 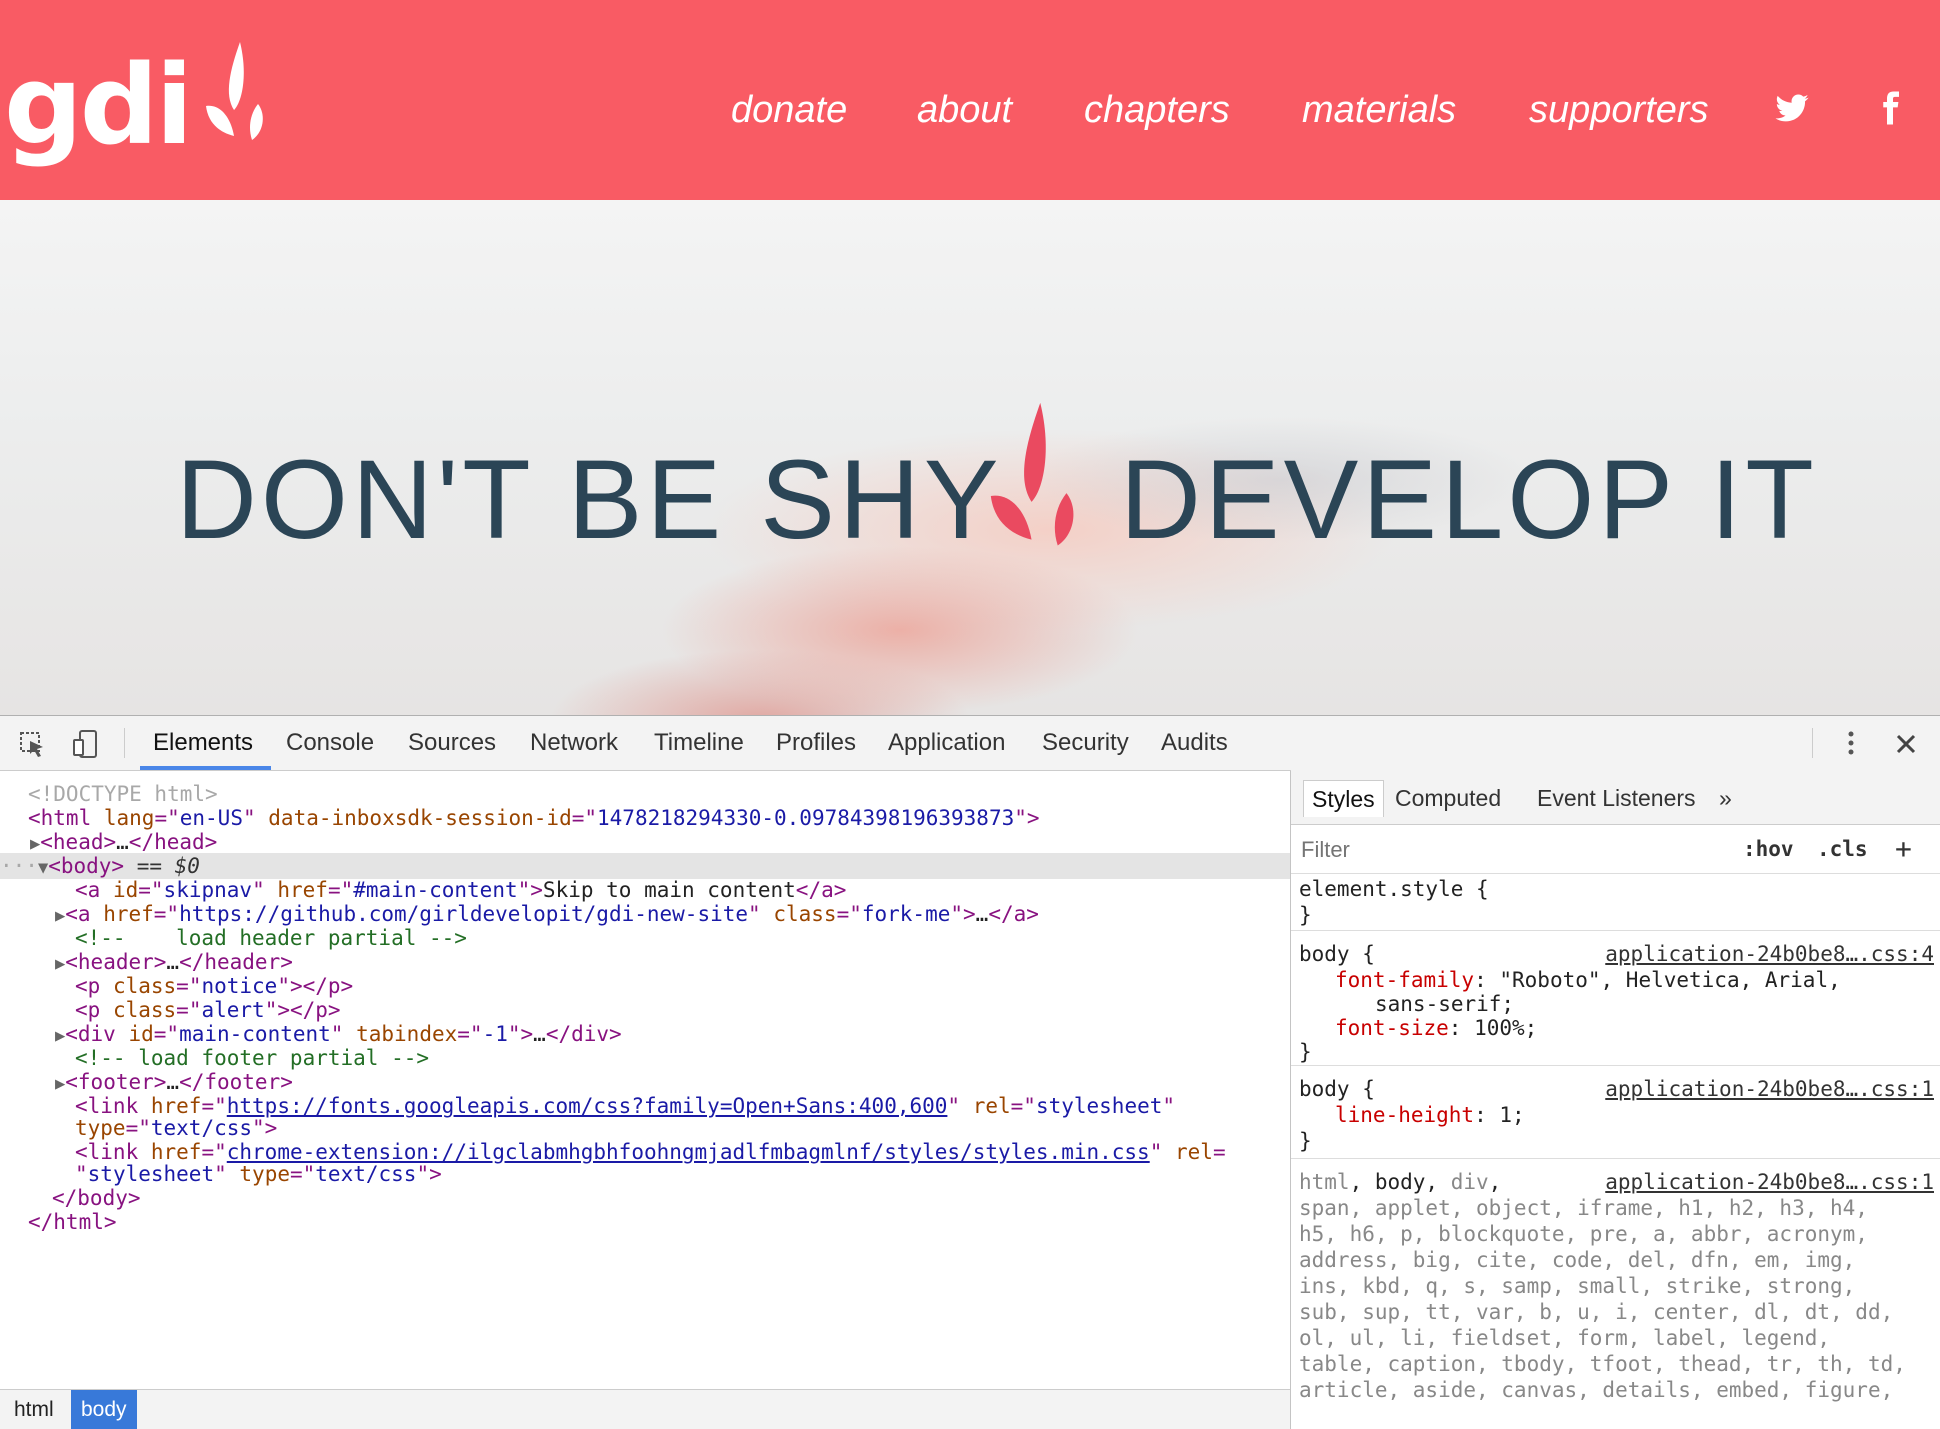 I want to click on css-declaration-font-family: font-family: "Roboto", Helvetica, Arial,, so click(x=1588, y=980).